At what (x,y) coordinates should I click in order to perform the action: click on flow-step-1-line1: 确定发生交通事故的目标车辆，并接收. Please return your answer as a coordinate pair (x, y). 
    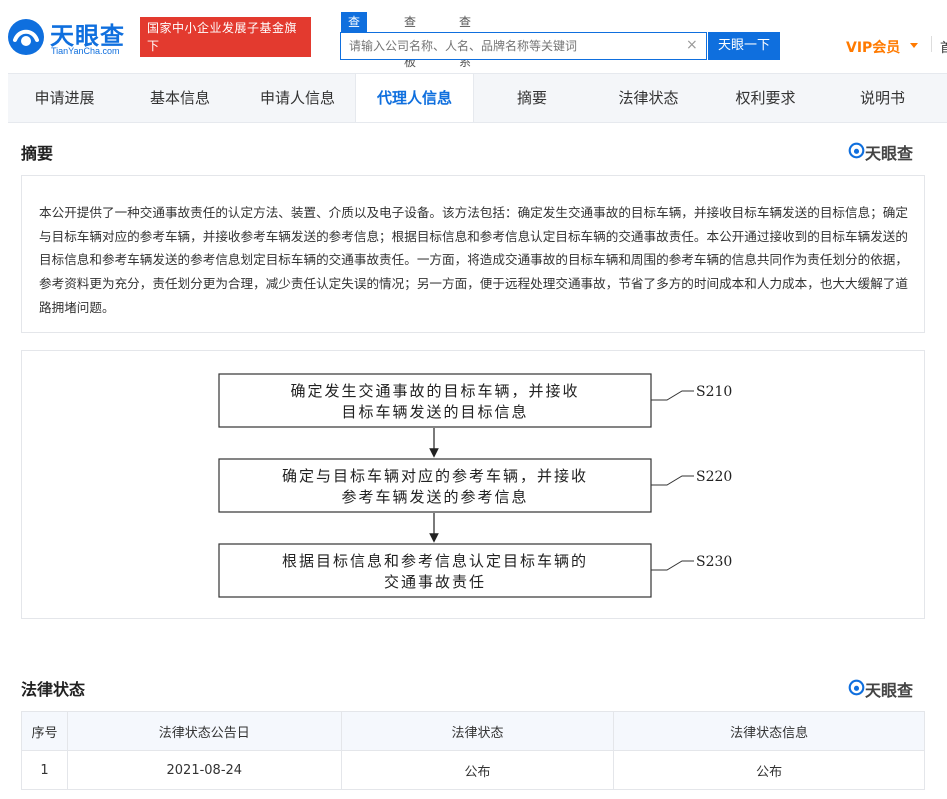
    Looking at the image, I should click on (434, 391).